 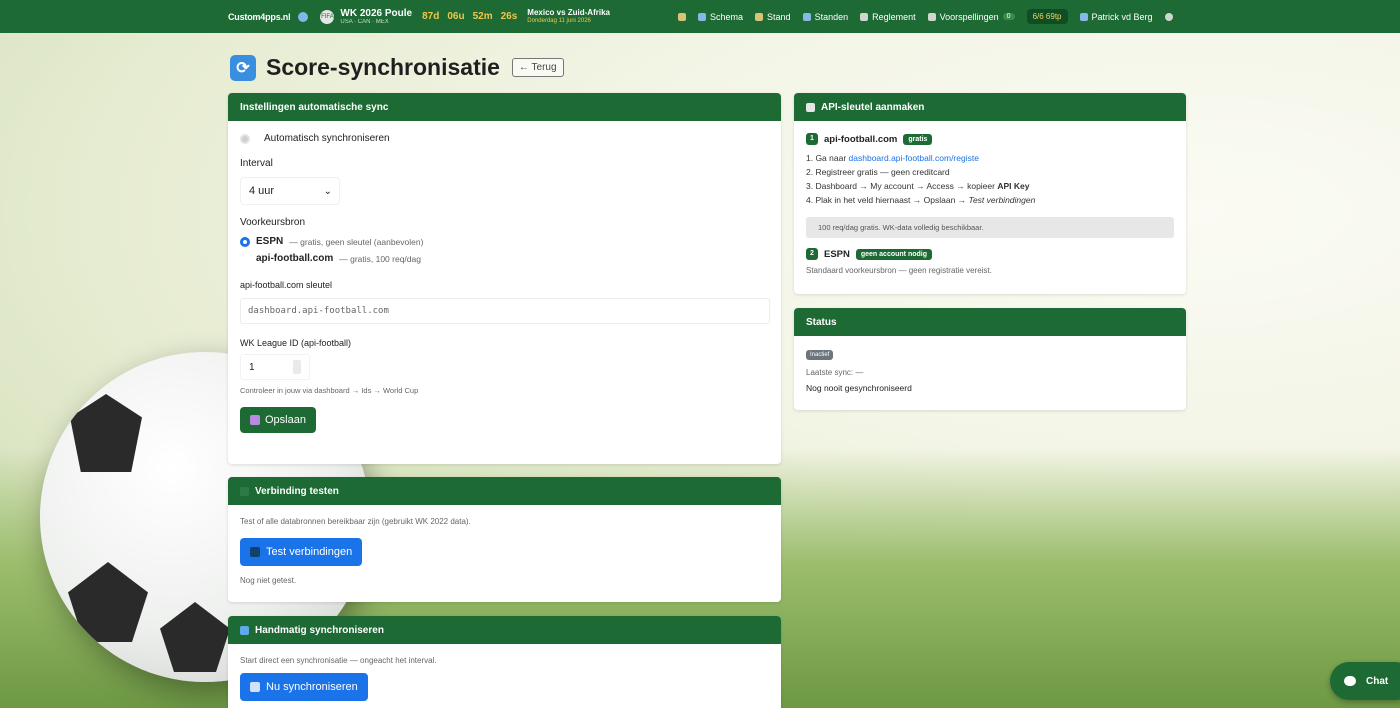 I want to click on countdown-minutes: 52m, so click(x=482, y=16).